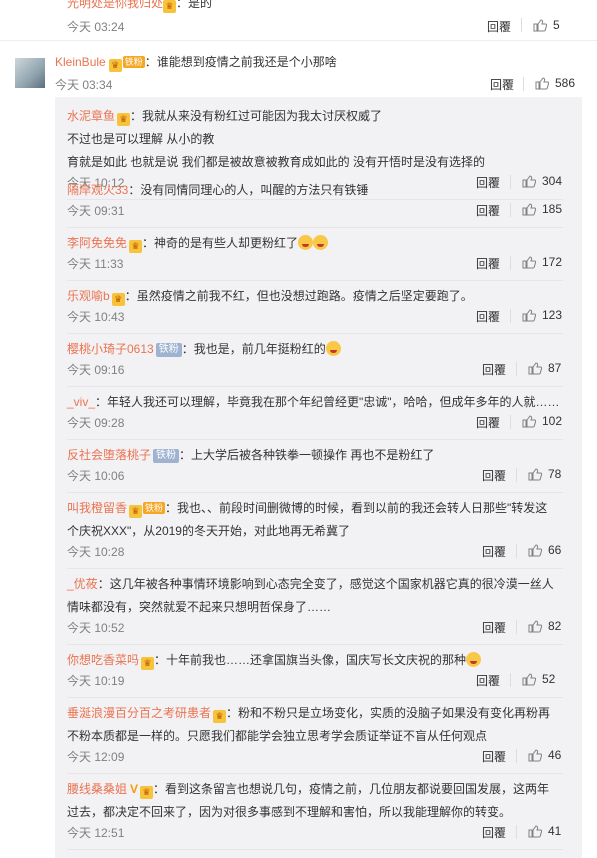 Image resolution: width=597 pixels, height=858 pixels. I want to click on like-count: 66, so click(555, 550).